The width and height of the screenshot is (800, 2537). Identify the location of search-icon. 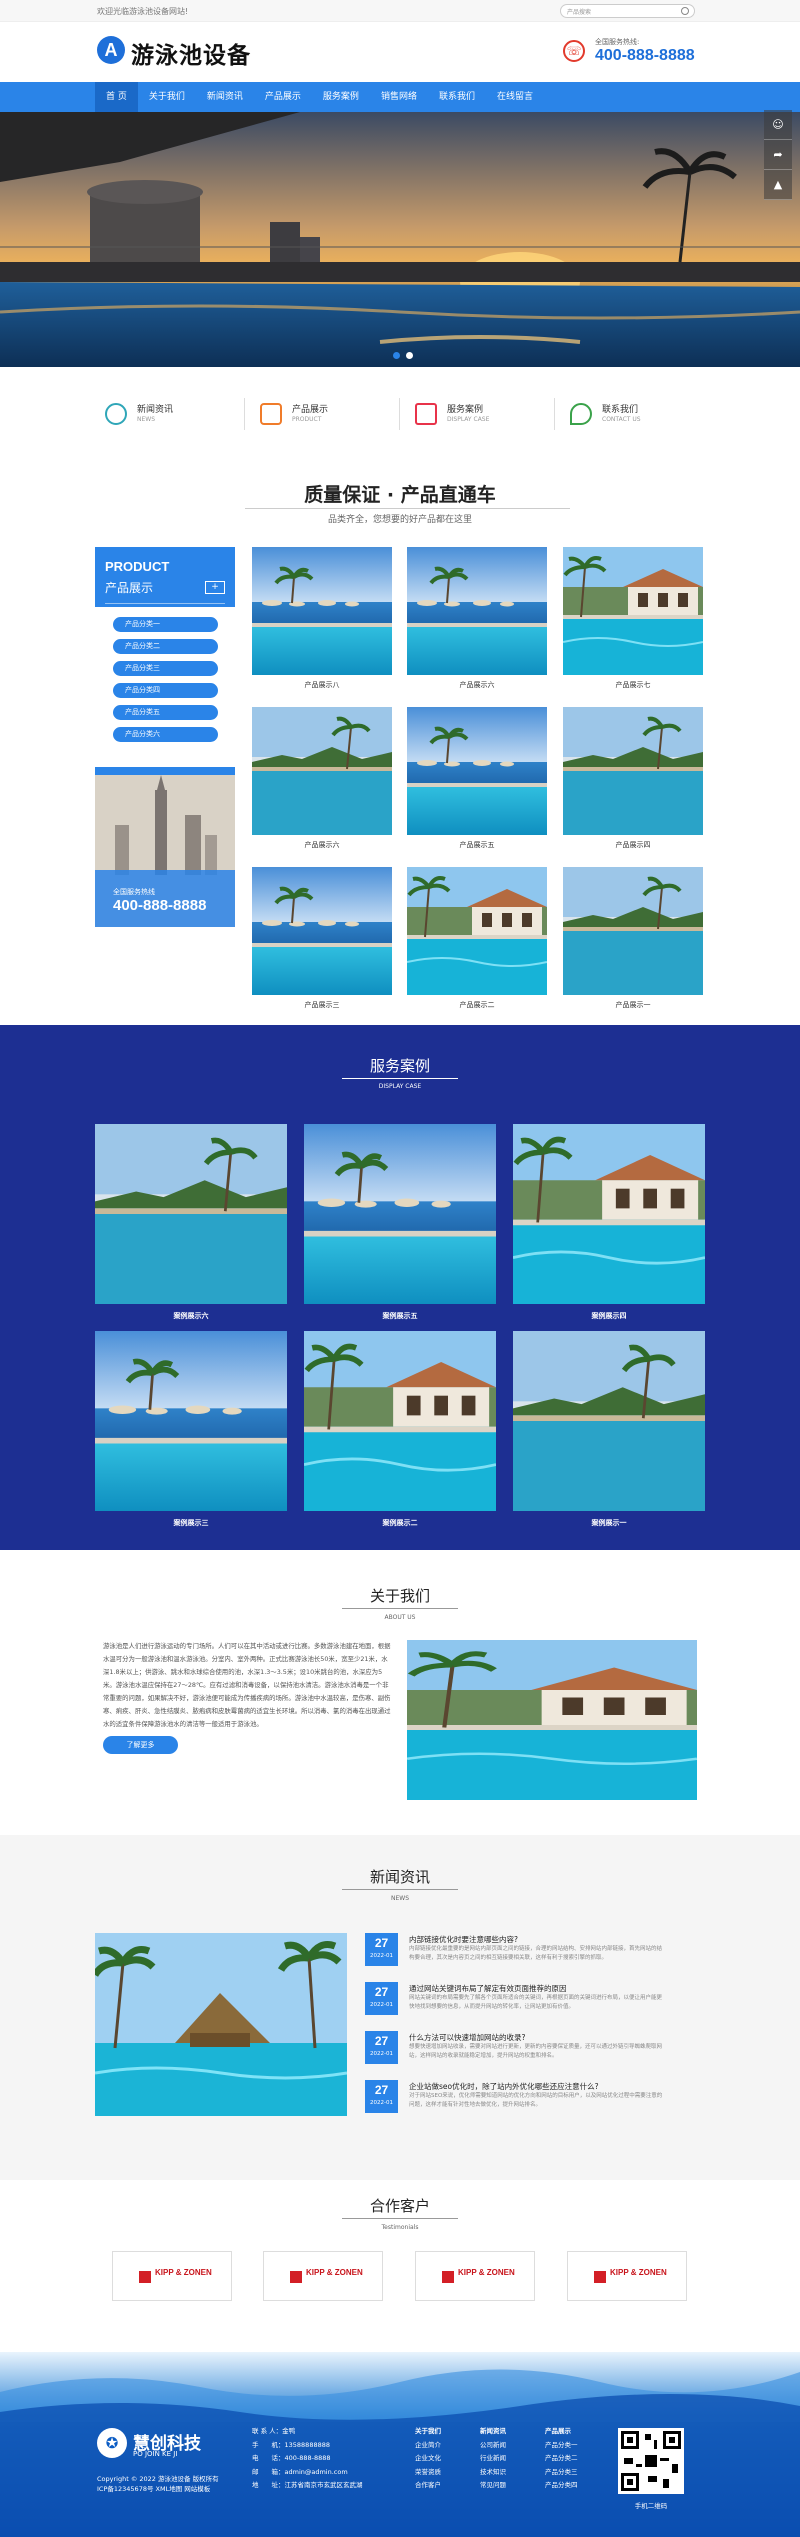
(685, 11).